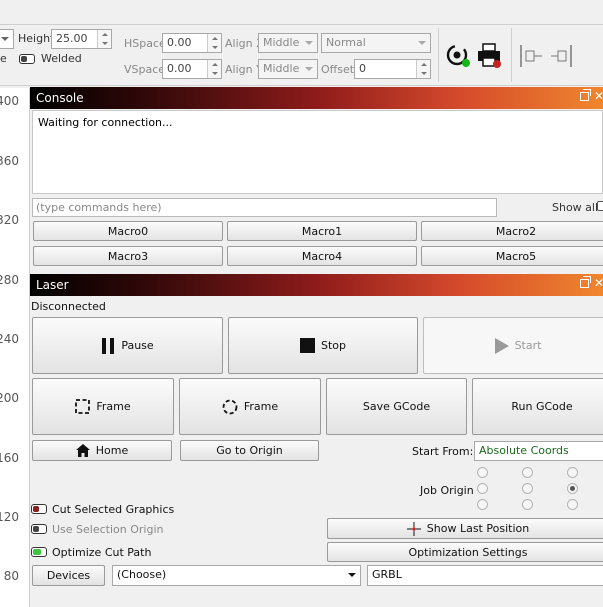 This screenshot has width=603, height=607. I want to click on save-gcode-button: Save GCode, so click(396, 406).